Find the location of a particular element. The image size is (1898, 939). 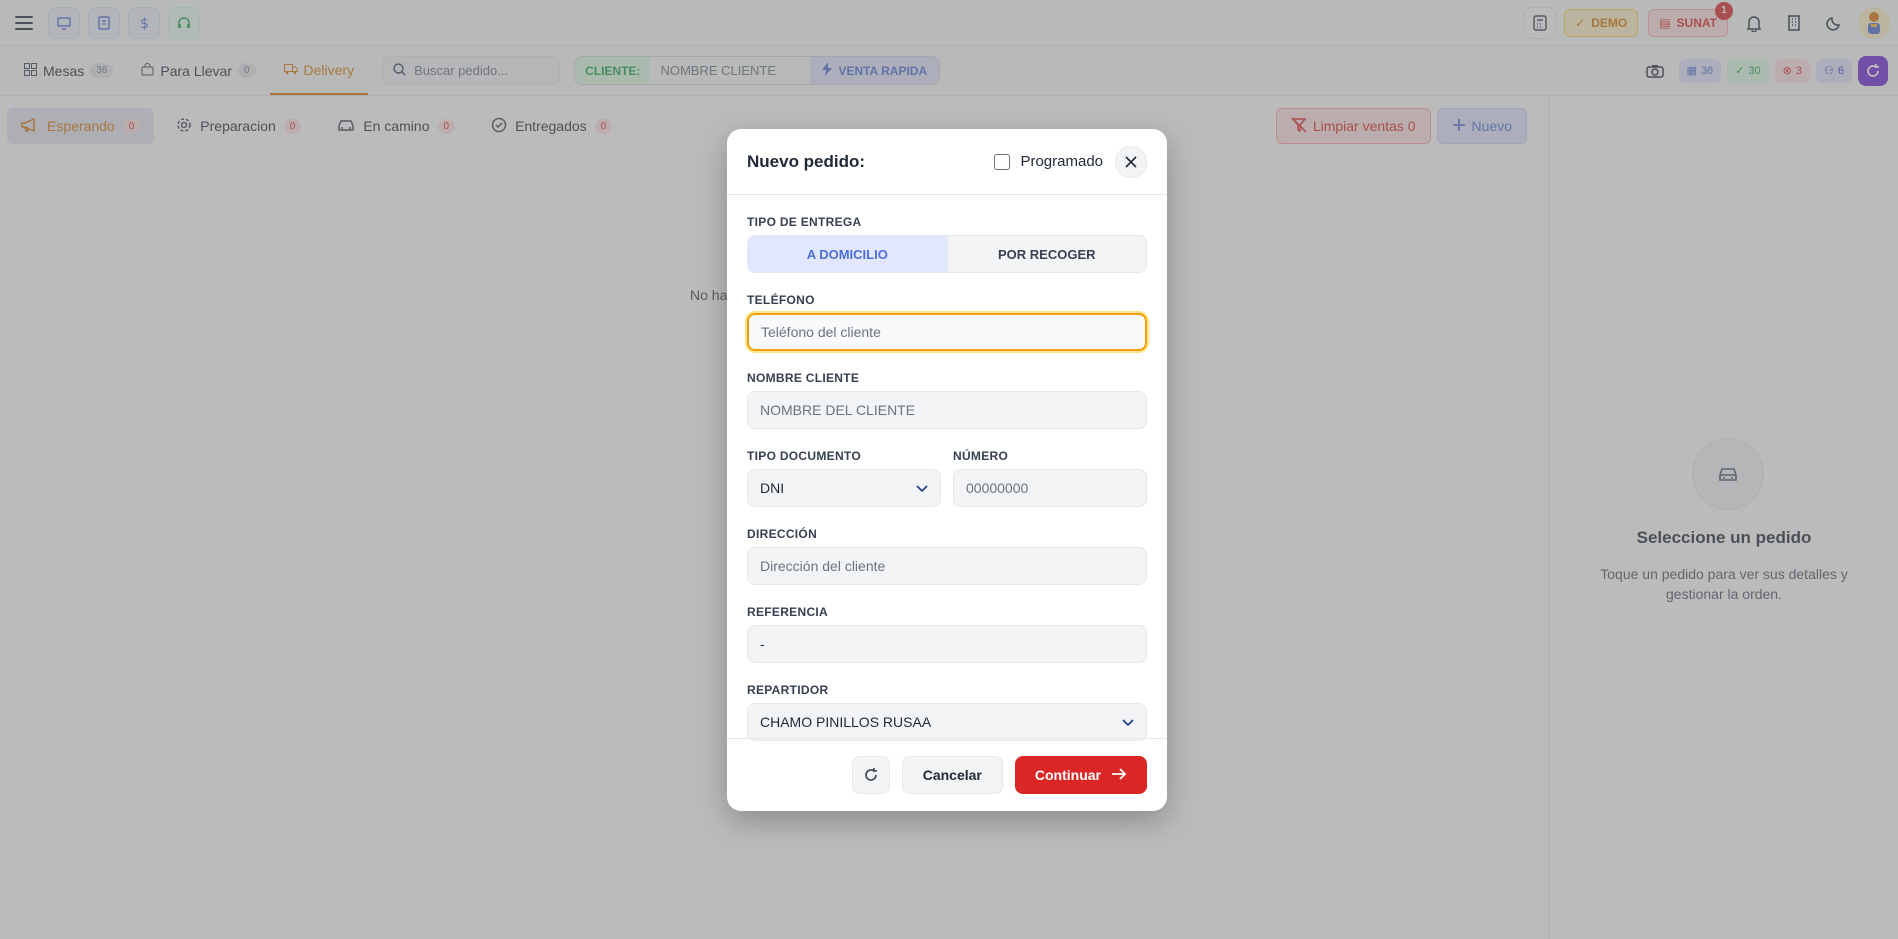

referencia-label: REFERENCIA is located at coordinates (788, 612).